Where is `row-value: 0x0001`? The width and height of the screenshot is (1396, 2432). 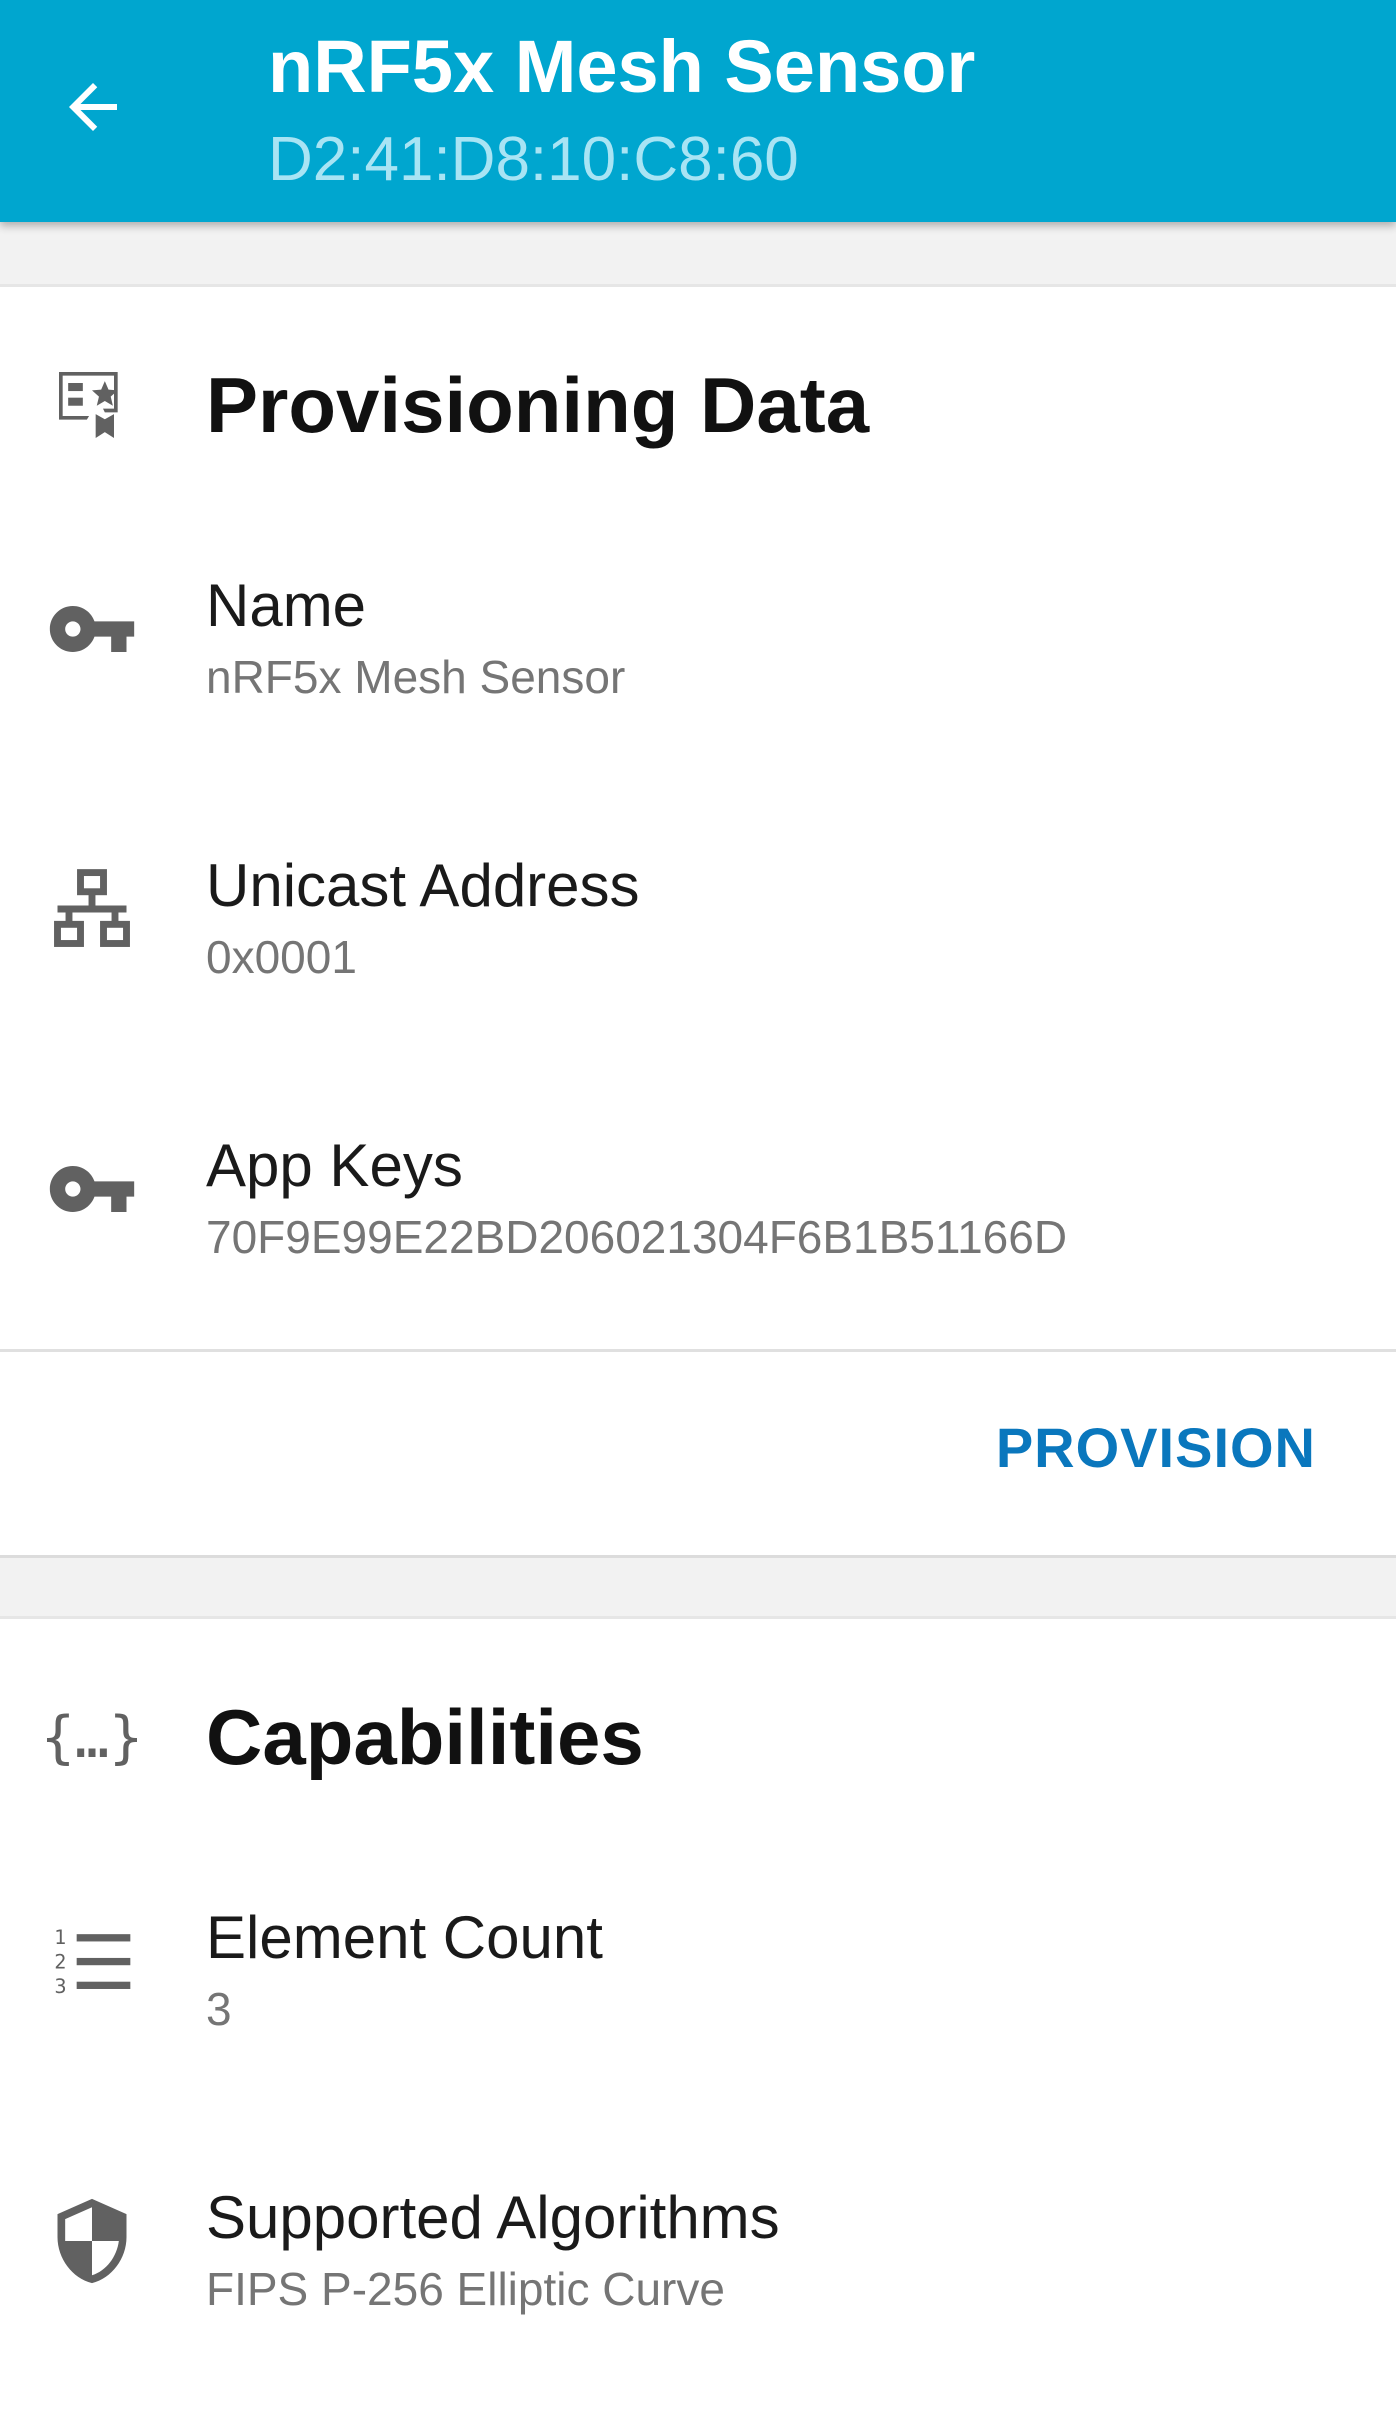 row-value: 0x0001 is located at coordinates (281, 957).